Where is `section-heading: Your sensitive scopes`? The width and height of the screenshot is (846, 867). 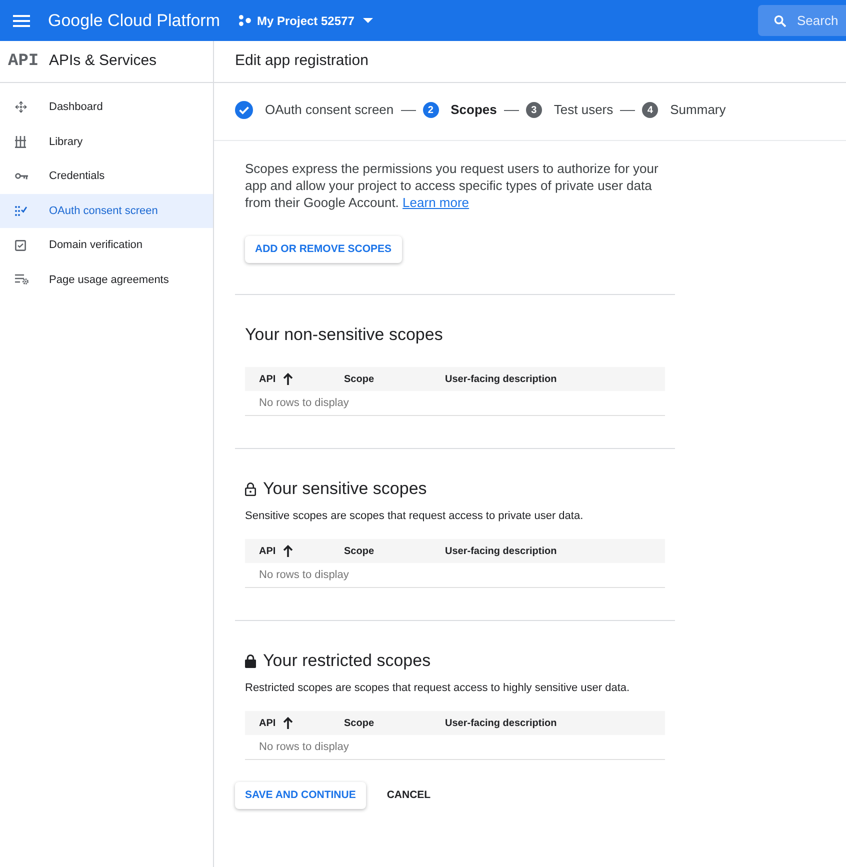
section-heading: Your sensitive scopes is located at coordinates (345, 489).